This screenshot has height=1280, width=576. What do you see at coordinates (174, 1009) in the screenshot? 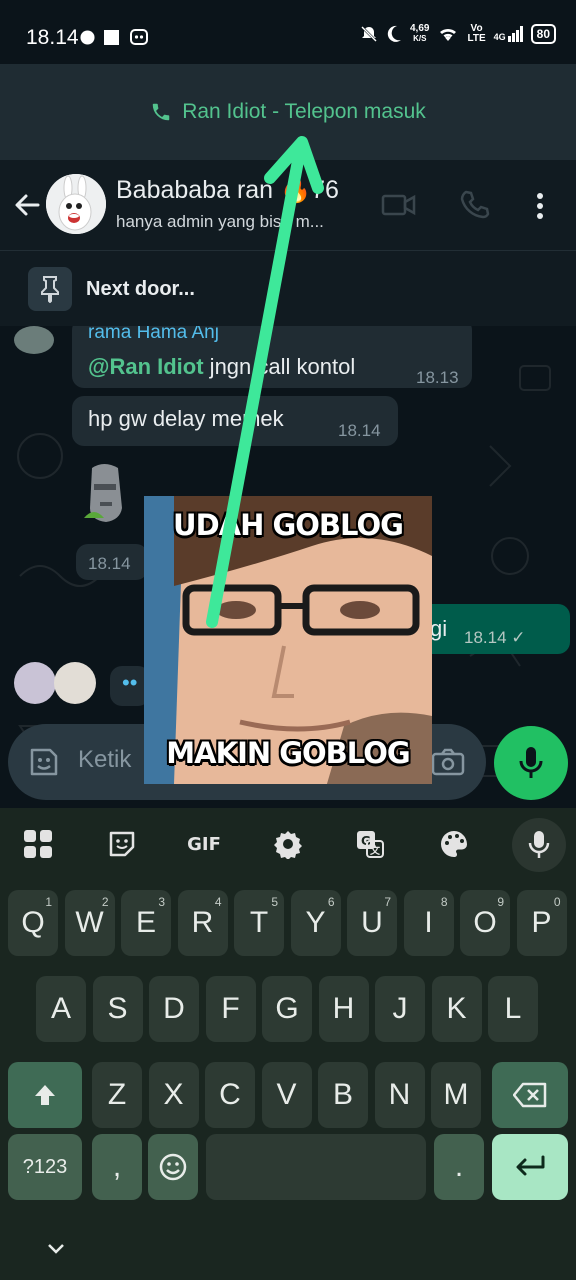
I see `key-d: D` at bounding box center [174, 1009].